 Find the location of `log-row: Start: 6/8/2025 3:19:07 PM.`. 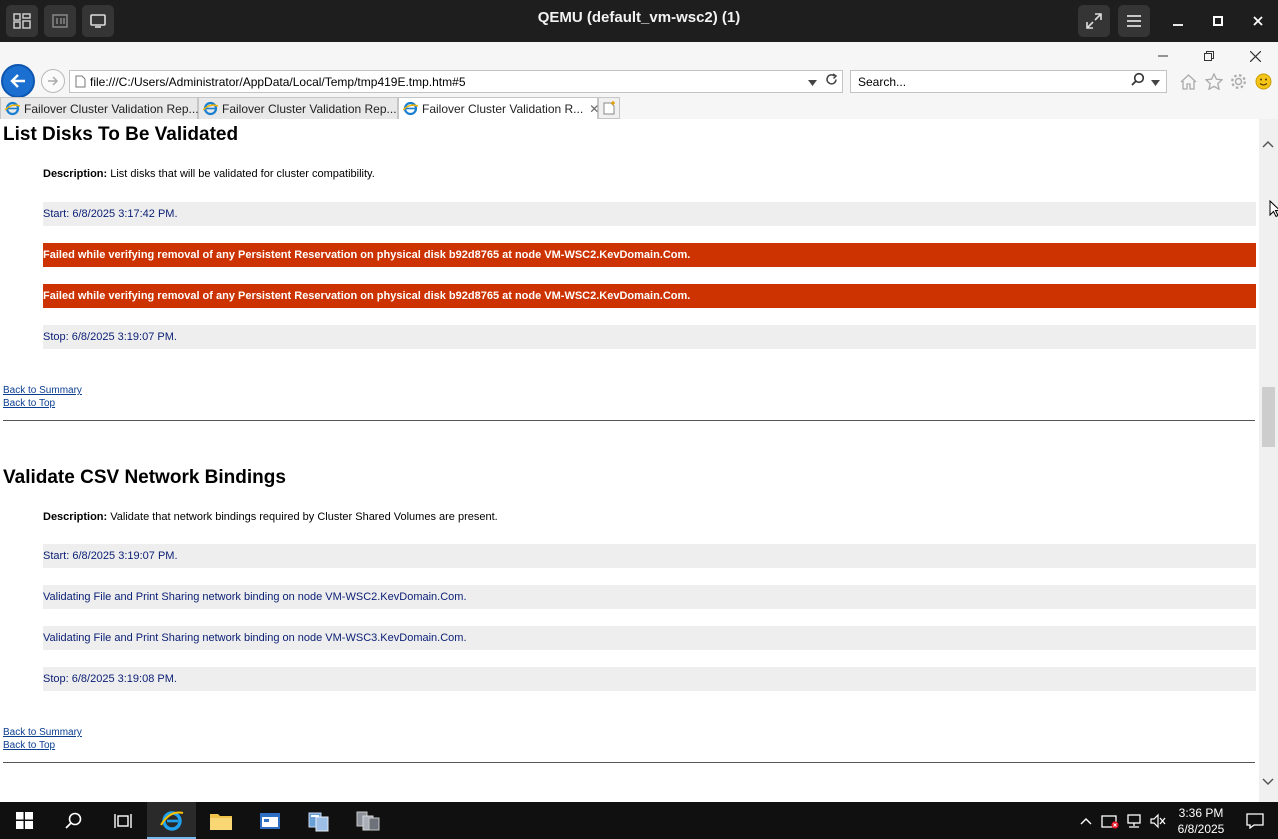

log-row: Start: 6/8/2025 3:19:07 PM. is located at coordinates (649, 556).